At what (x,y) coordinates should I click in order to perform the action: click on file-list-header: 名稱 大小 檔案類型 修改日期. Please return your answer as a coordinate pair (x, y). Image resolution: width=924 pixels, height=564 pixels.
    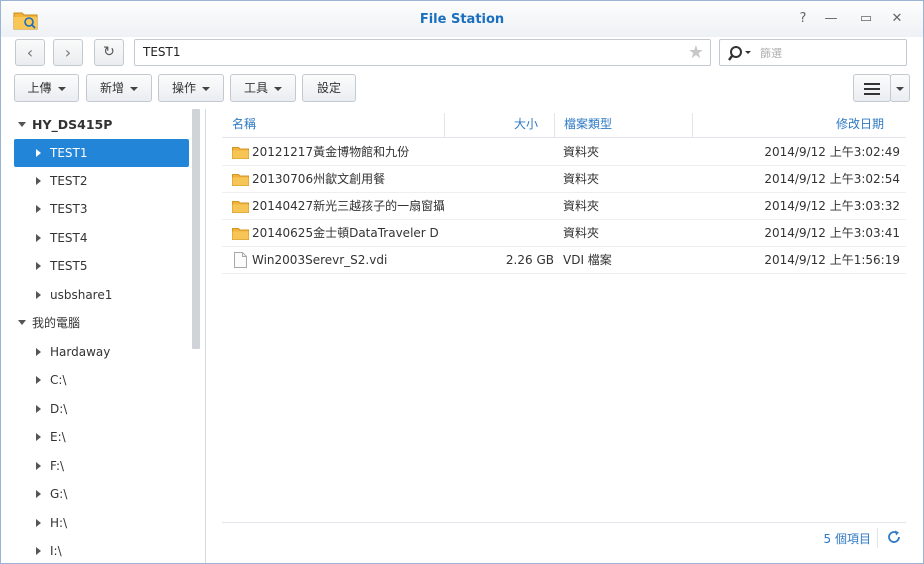
    Looking at the image, I should click on (564, 124).